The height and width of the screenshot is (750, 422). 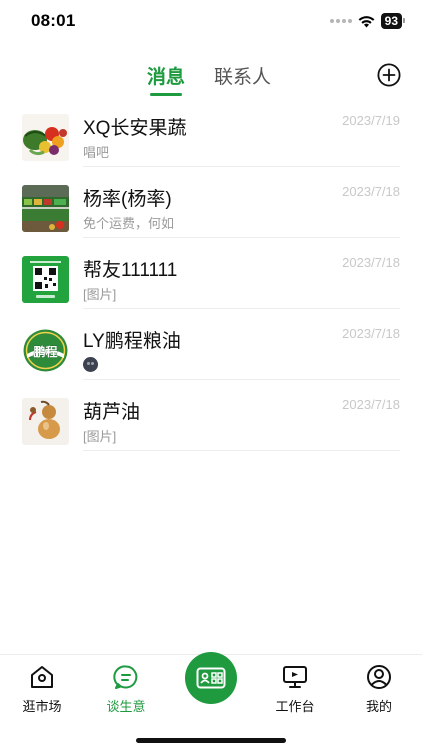 I want to click on nav-market: 逛市场, so click(x=42, y=689).